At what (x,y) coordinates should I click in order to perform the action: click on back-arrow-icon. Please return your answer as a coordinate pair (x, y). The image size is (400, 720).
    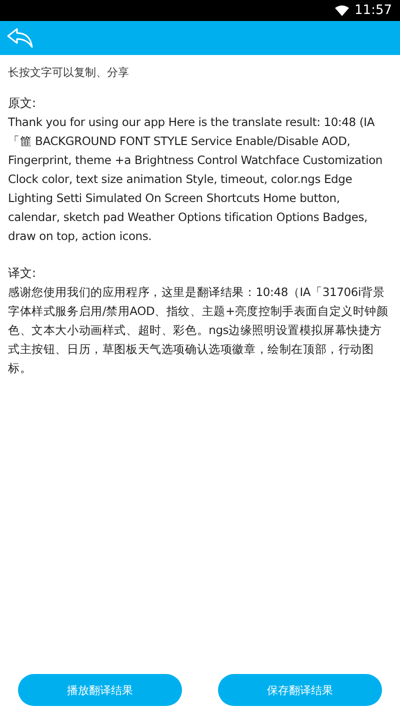
    Looking at the image, I should click on (20, 38).